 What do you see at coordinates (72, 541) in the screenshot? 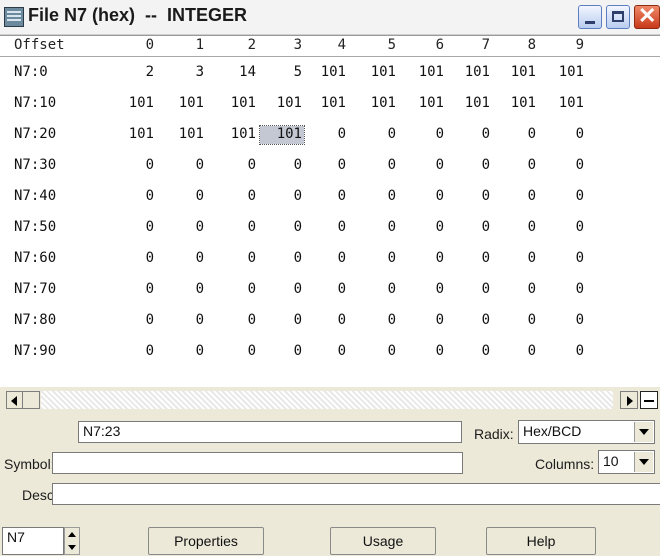
I see `file-spinner` at bounding box center [72, 541].